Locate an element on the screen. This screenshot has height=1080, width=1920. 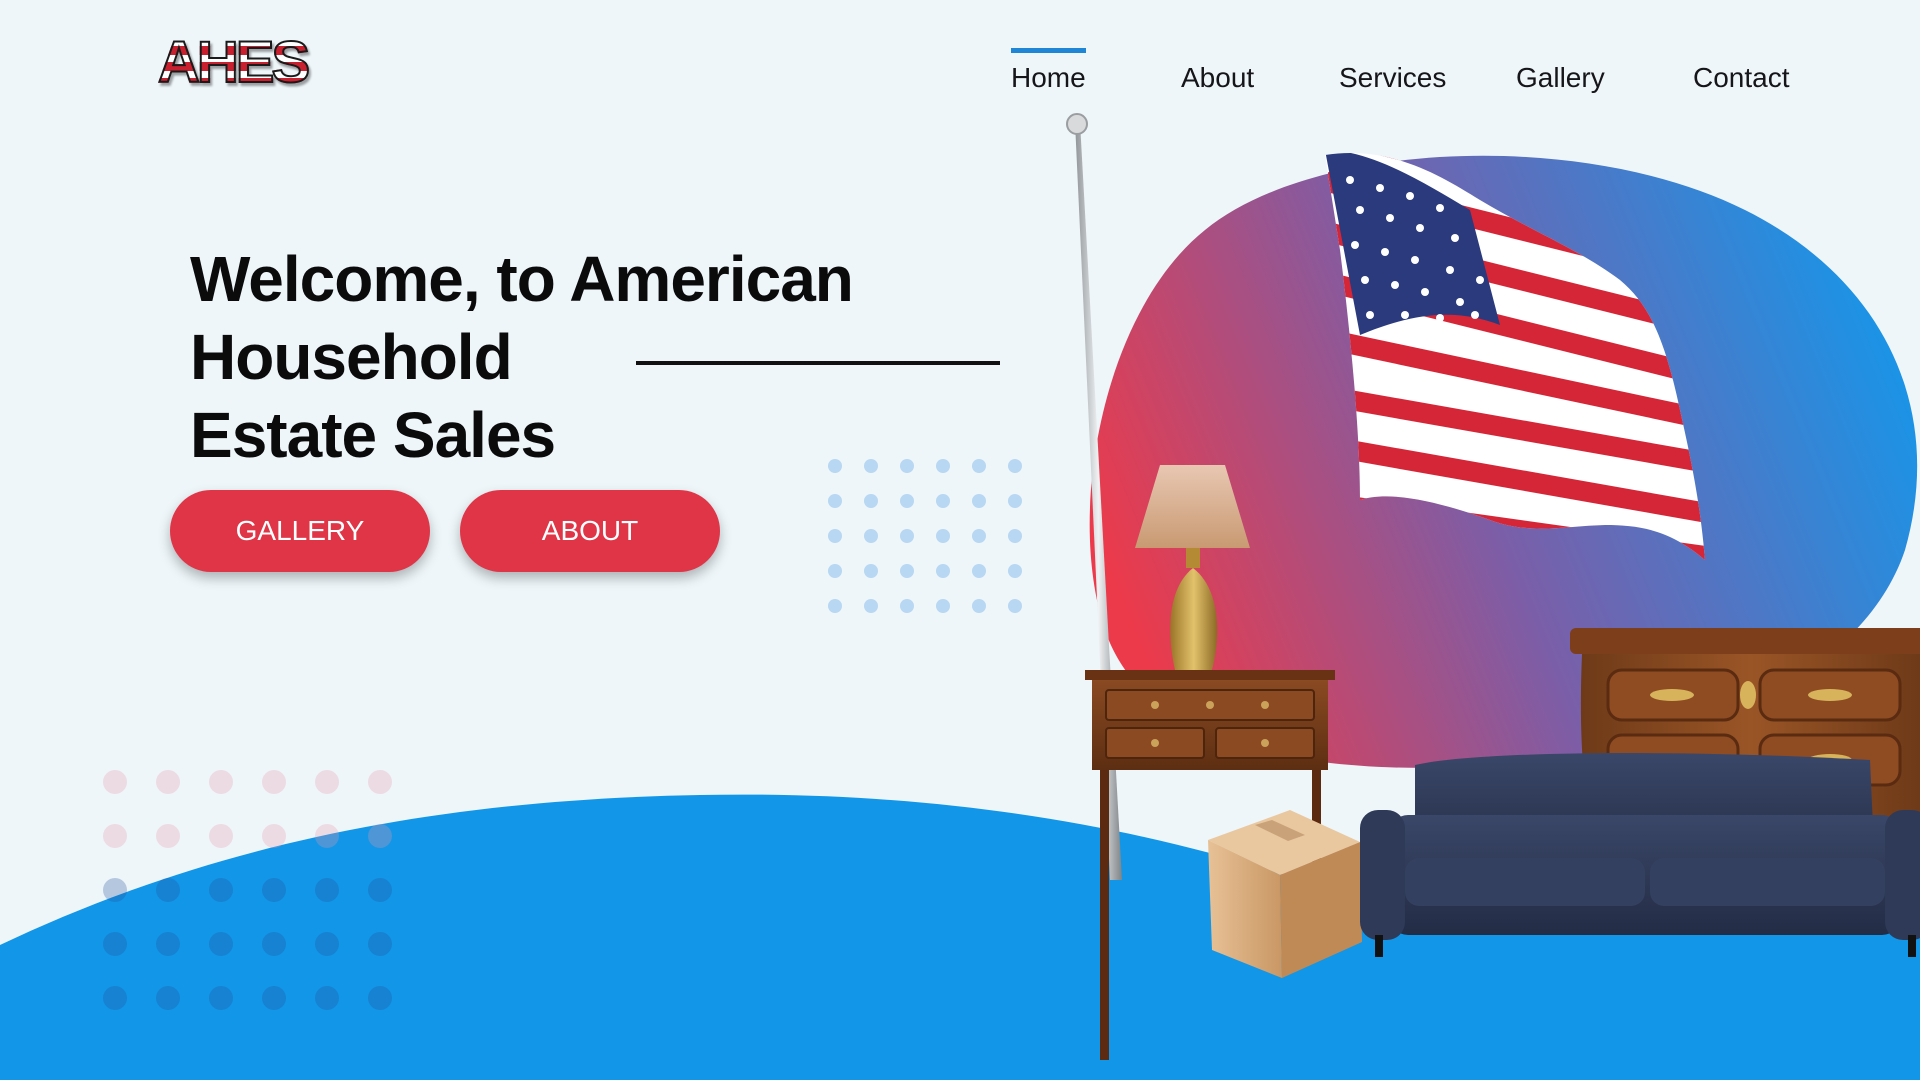
gallery-button: GALLERY is located at coordinates (300, 531).